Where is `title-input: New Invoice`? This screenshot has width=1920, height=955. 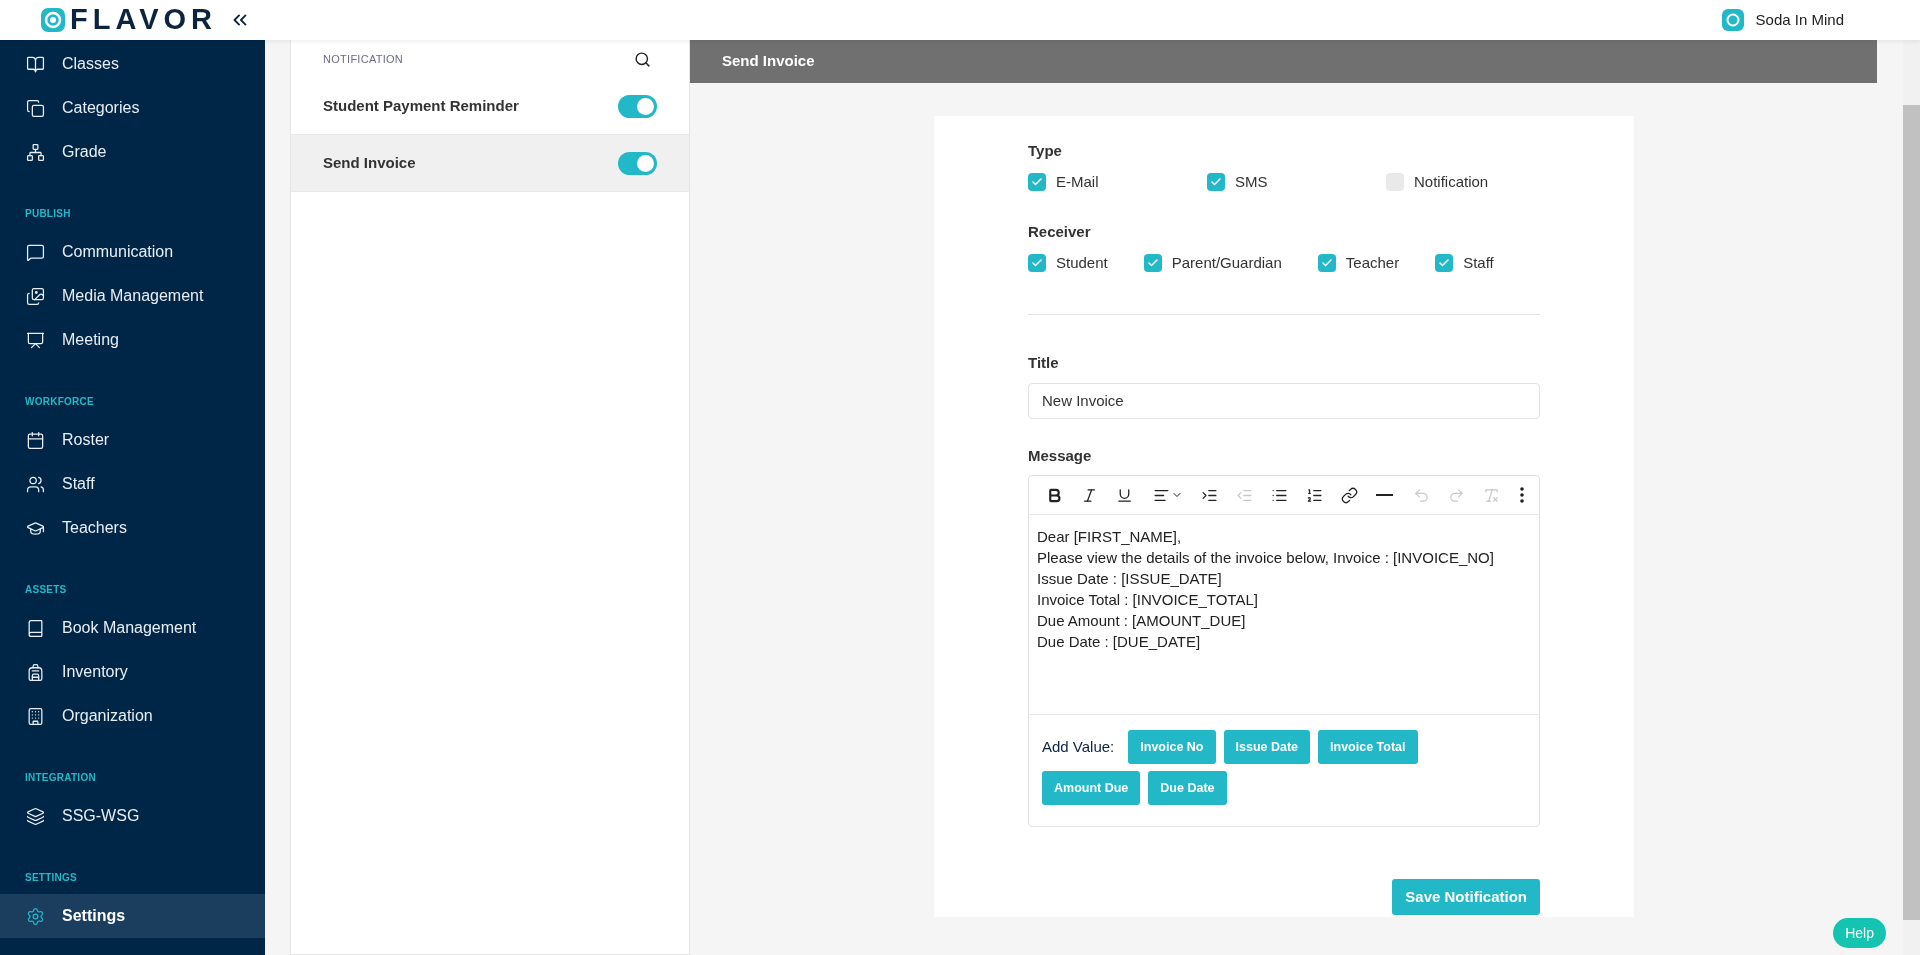 title-input: New Invoice is located at coordinates (1284, 400).